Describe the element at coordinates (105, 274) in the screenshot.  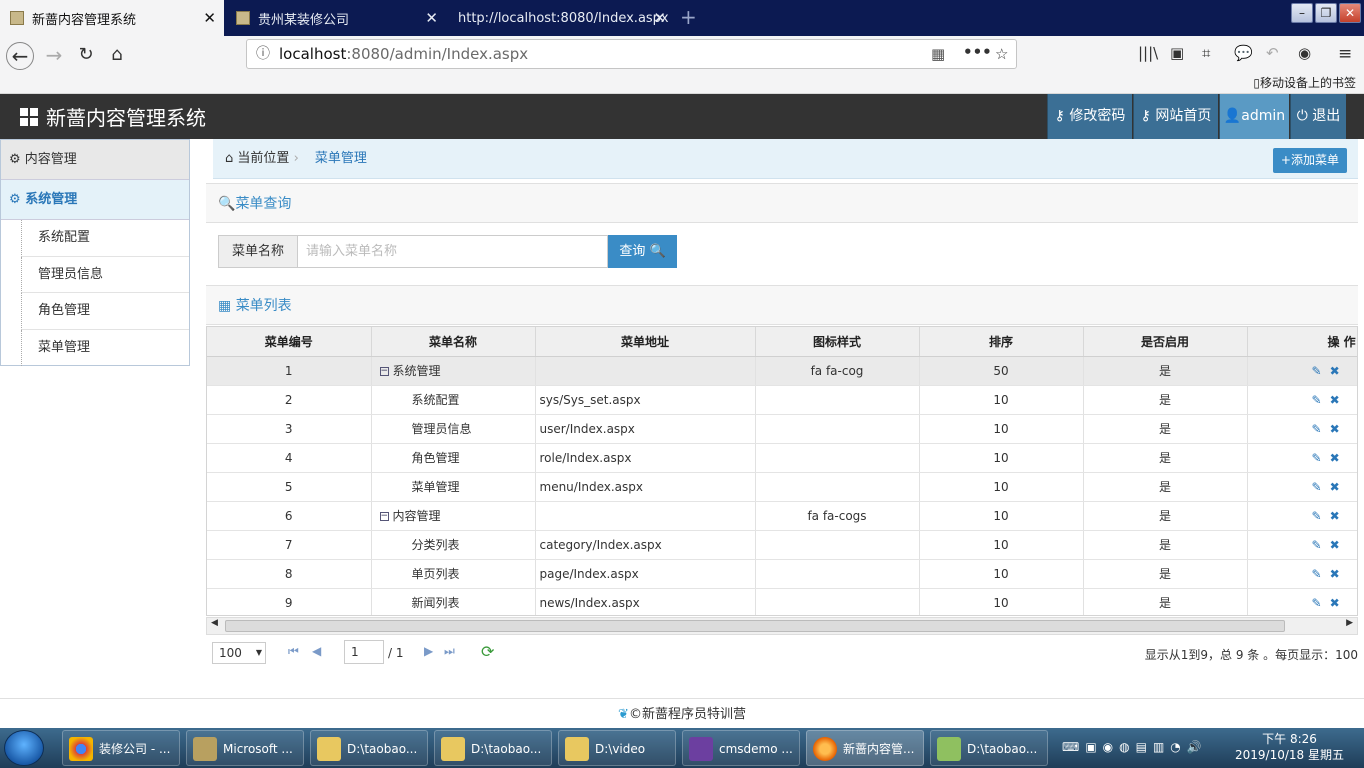
I see `sidebar-item-admin-info: 管理员信息` at that location.